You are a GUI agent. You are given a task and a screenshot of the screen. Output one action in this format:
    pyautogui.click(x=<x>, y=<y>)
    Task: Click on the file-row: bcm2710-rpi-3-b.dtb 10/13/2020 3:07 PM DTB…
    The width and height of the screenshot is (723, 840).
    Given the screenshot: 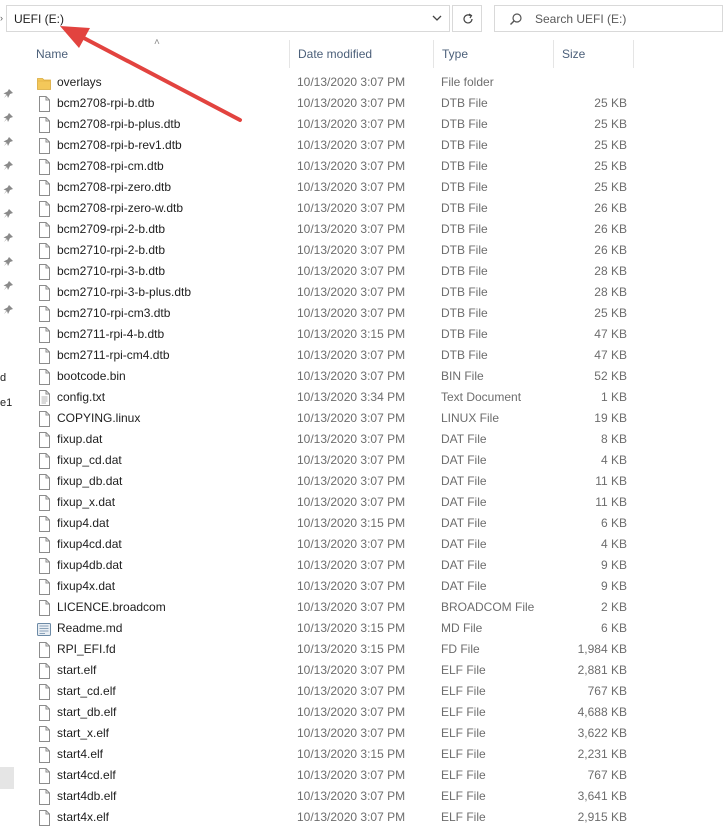 What is the action you would take?
    pyautogui.click(x=375, y=271)
    